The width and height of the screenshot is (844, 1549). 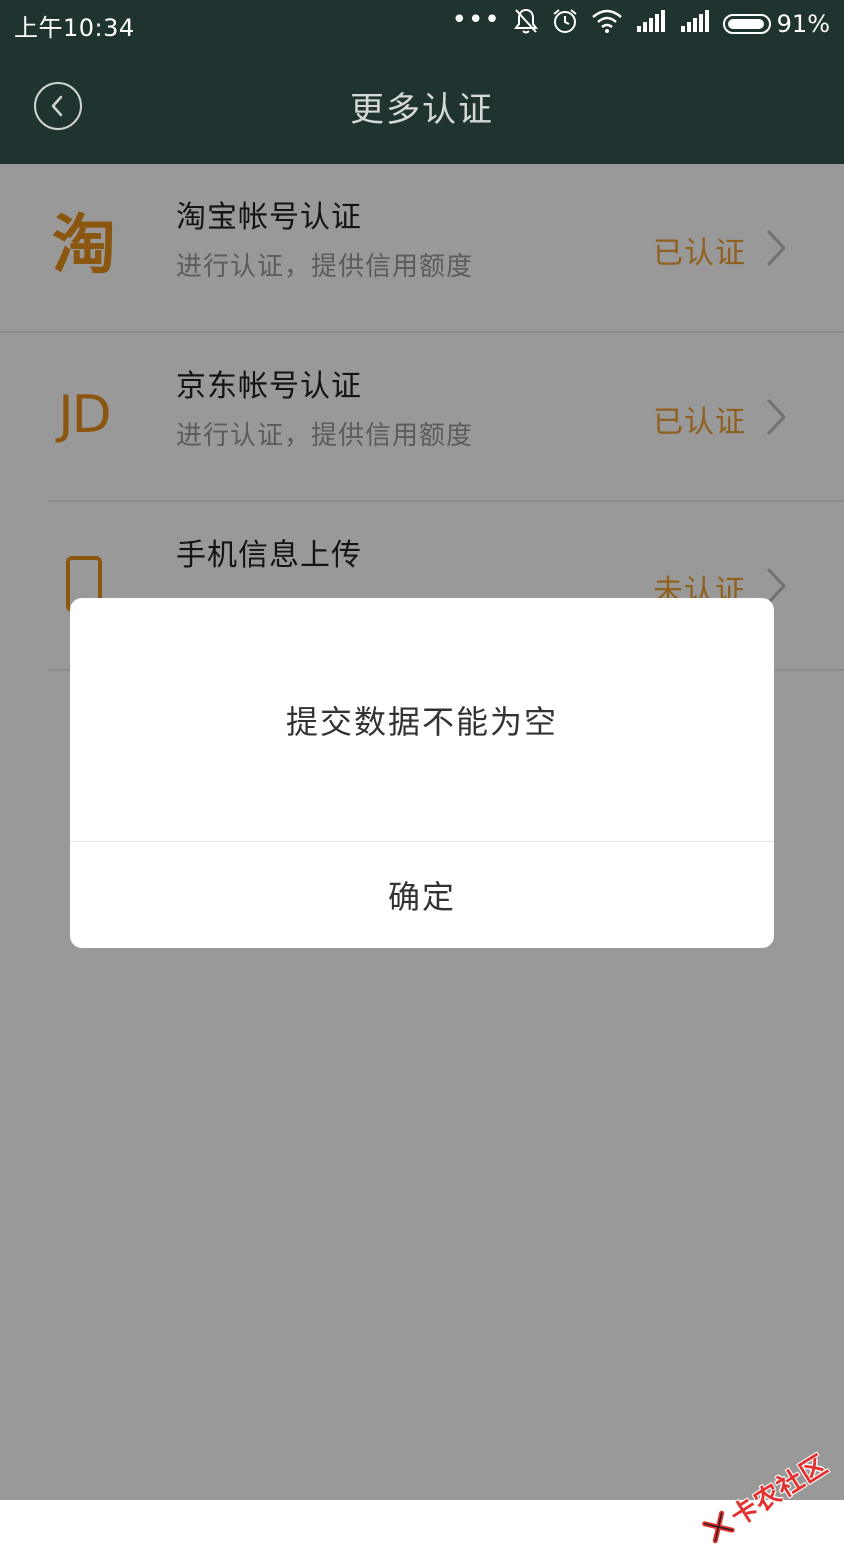 I want to click on status-icons: ••• 91%, so click(x=641, y=24).